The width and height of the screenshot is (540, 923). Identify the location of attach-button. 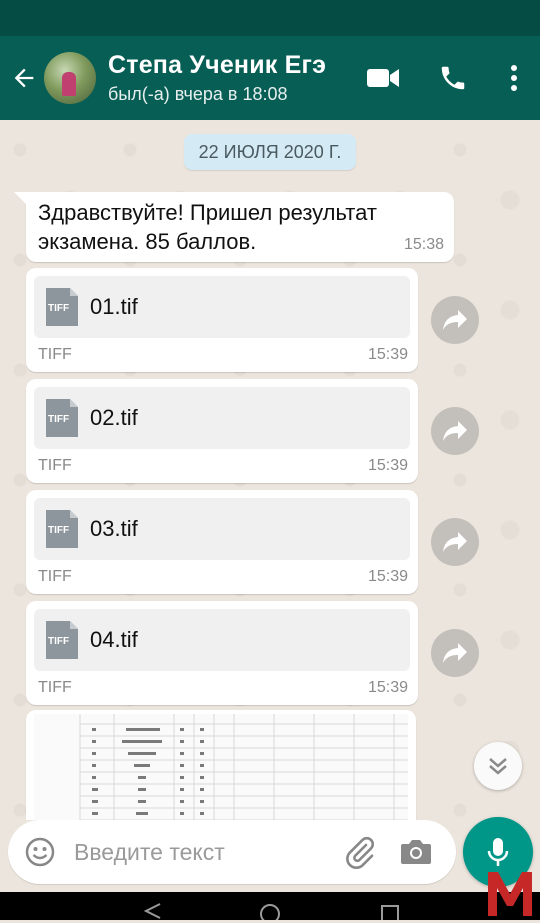
(360, 852).